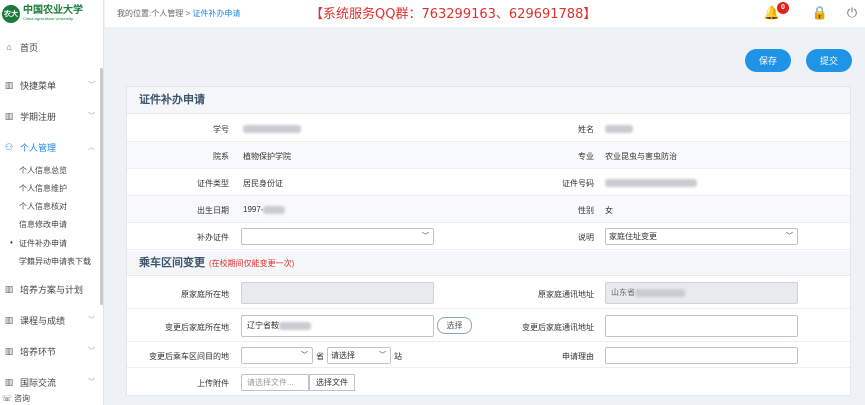 The image size is (865, 405). I want to click on name-value, so click(619, 128).